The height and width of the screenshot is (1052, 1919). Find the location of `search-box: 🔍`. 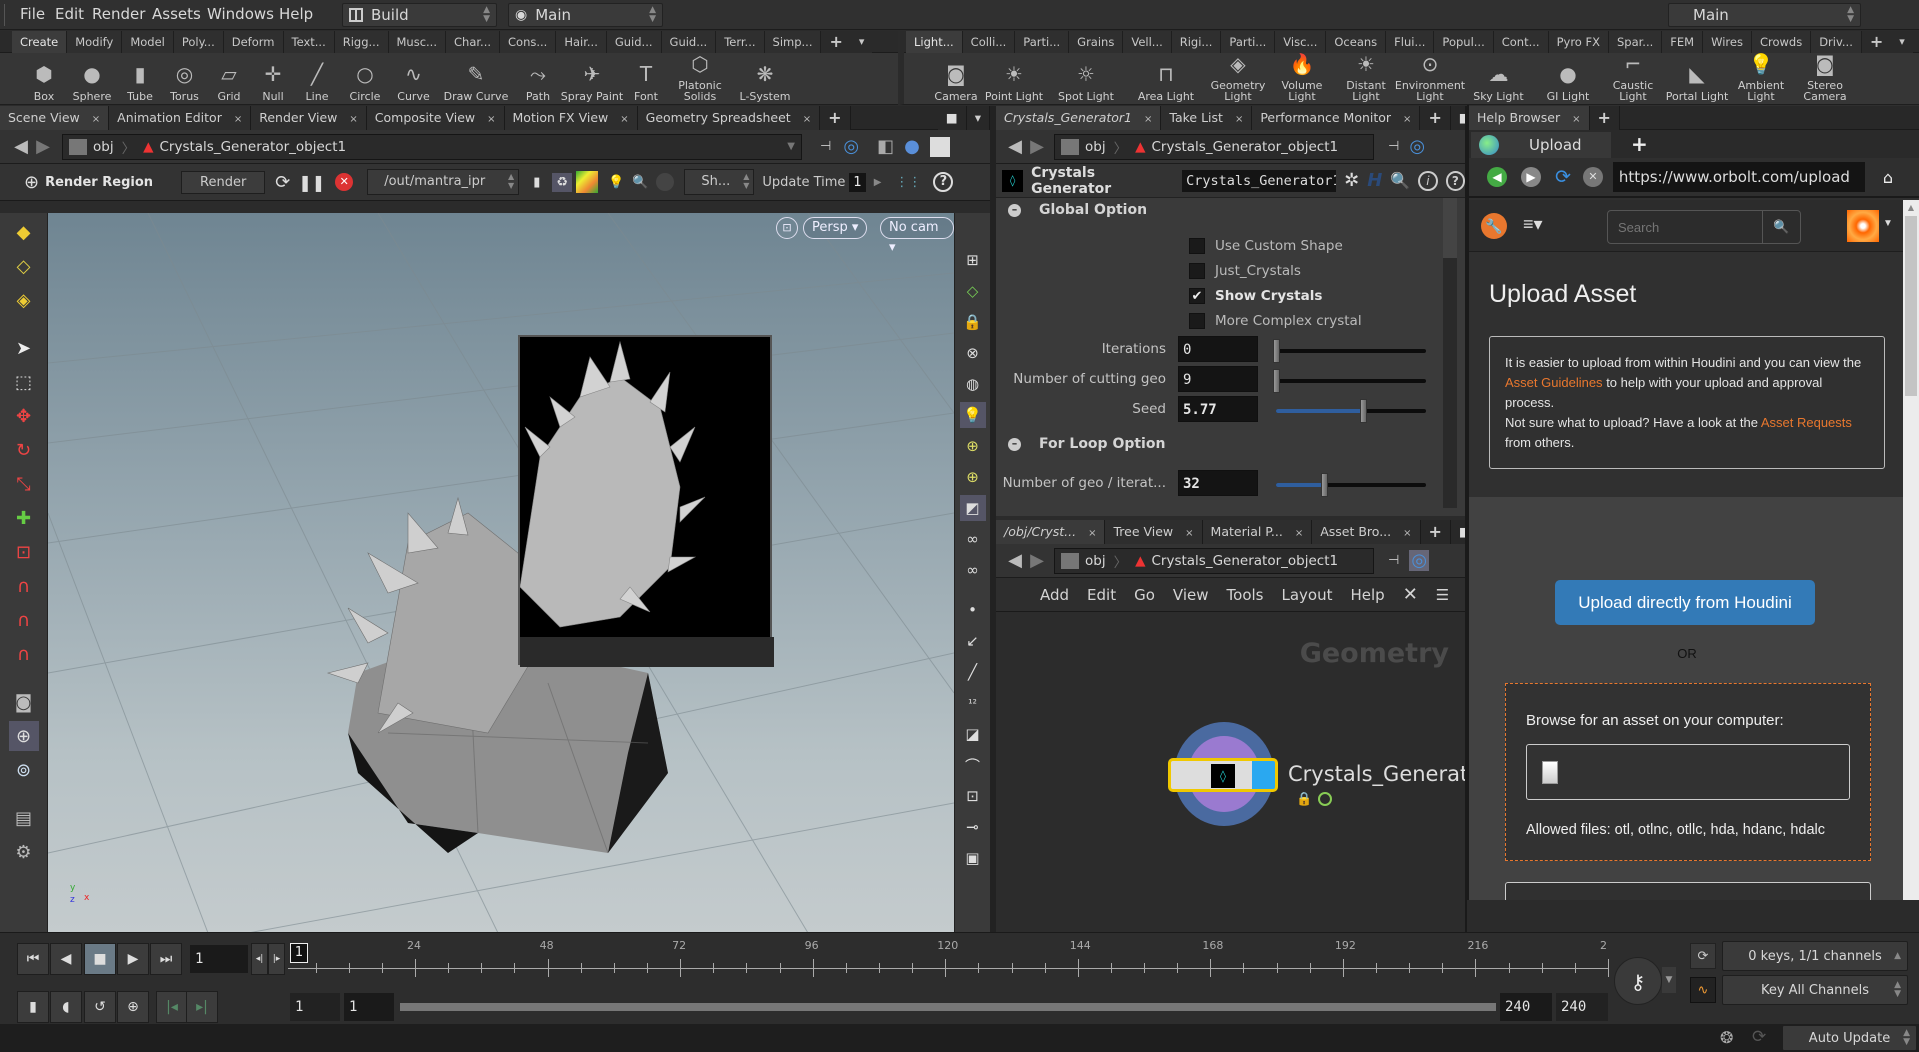

search-box: 🔍 is located at coordinates (1704, 227).